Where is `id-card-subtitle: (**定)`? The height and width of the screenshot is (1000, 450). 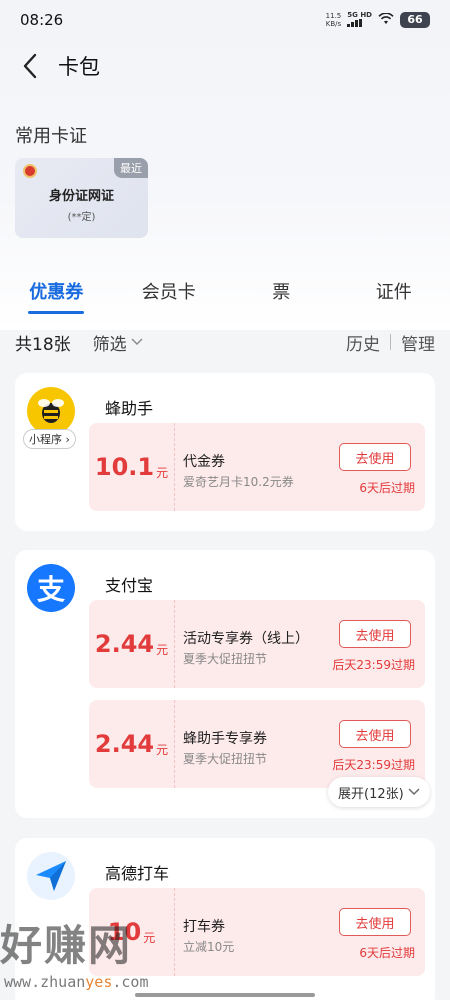
id-card-subtitle: (**定) is located at coordinates (81, 217).